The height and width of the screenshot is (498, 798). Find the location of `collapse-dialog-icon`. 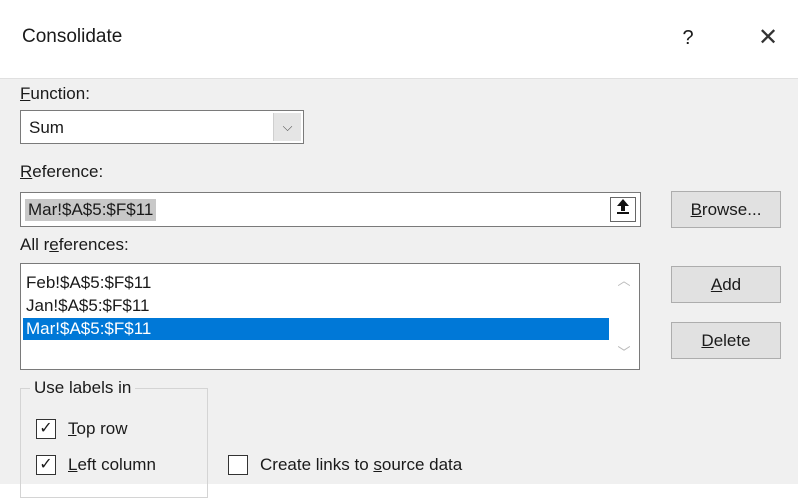

collapse-dialog-icon is located at coordinates (623, 209).